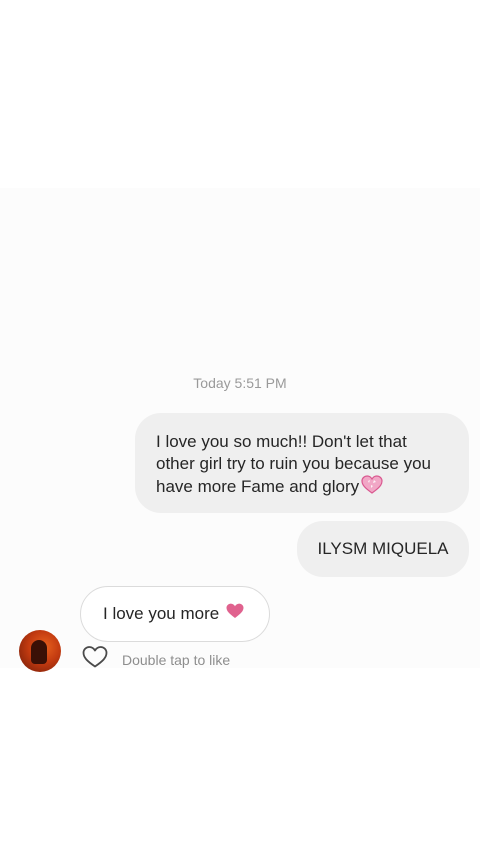 Image resolution: width=480 pixels, height=854 pixels. Describe the element at coordinates (161, 613) in the screenshot. I see `message-text: I love you more` at that location.